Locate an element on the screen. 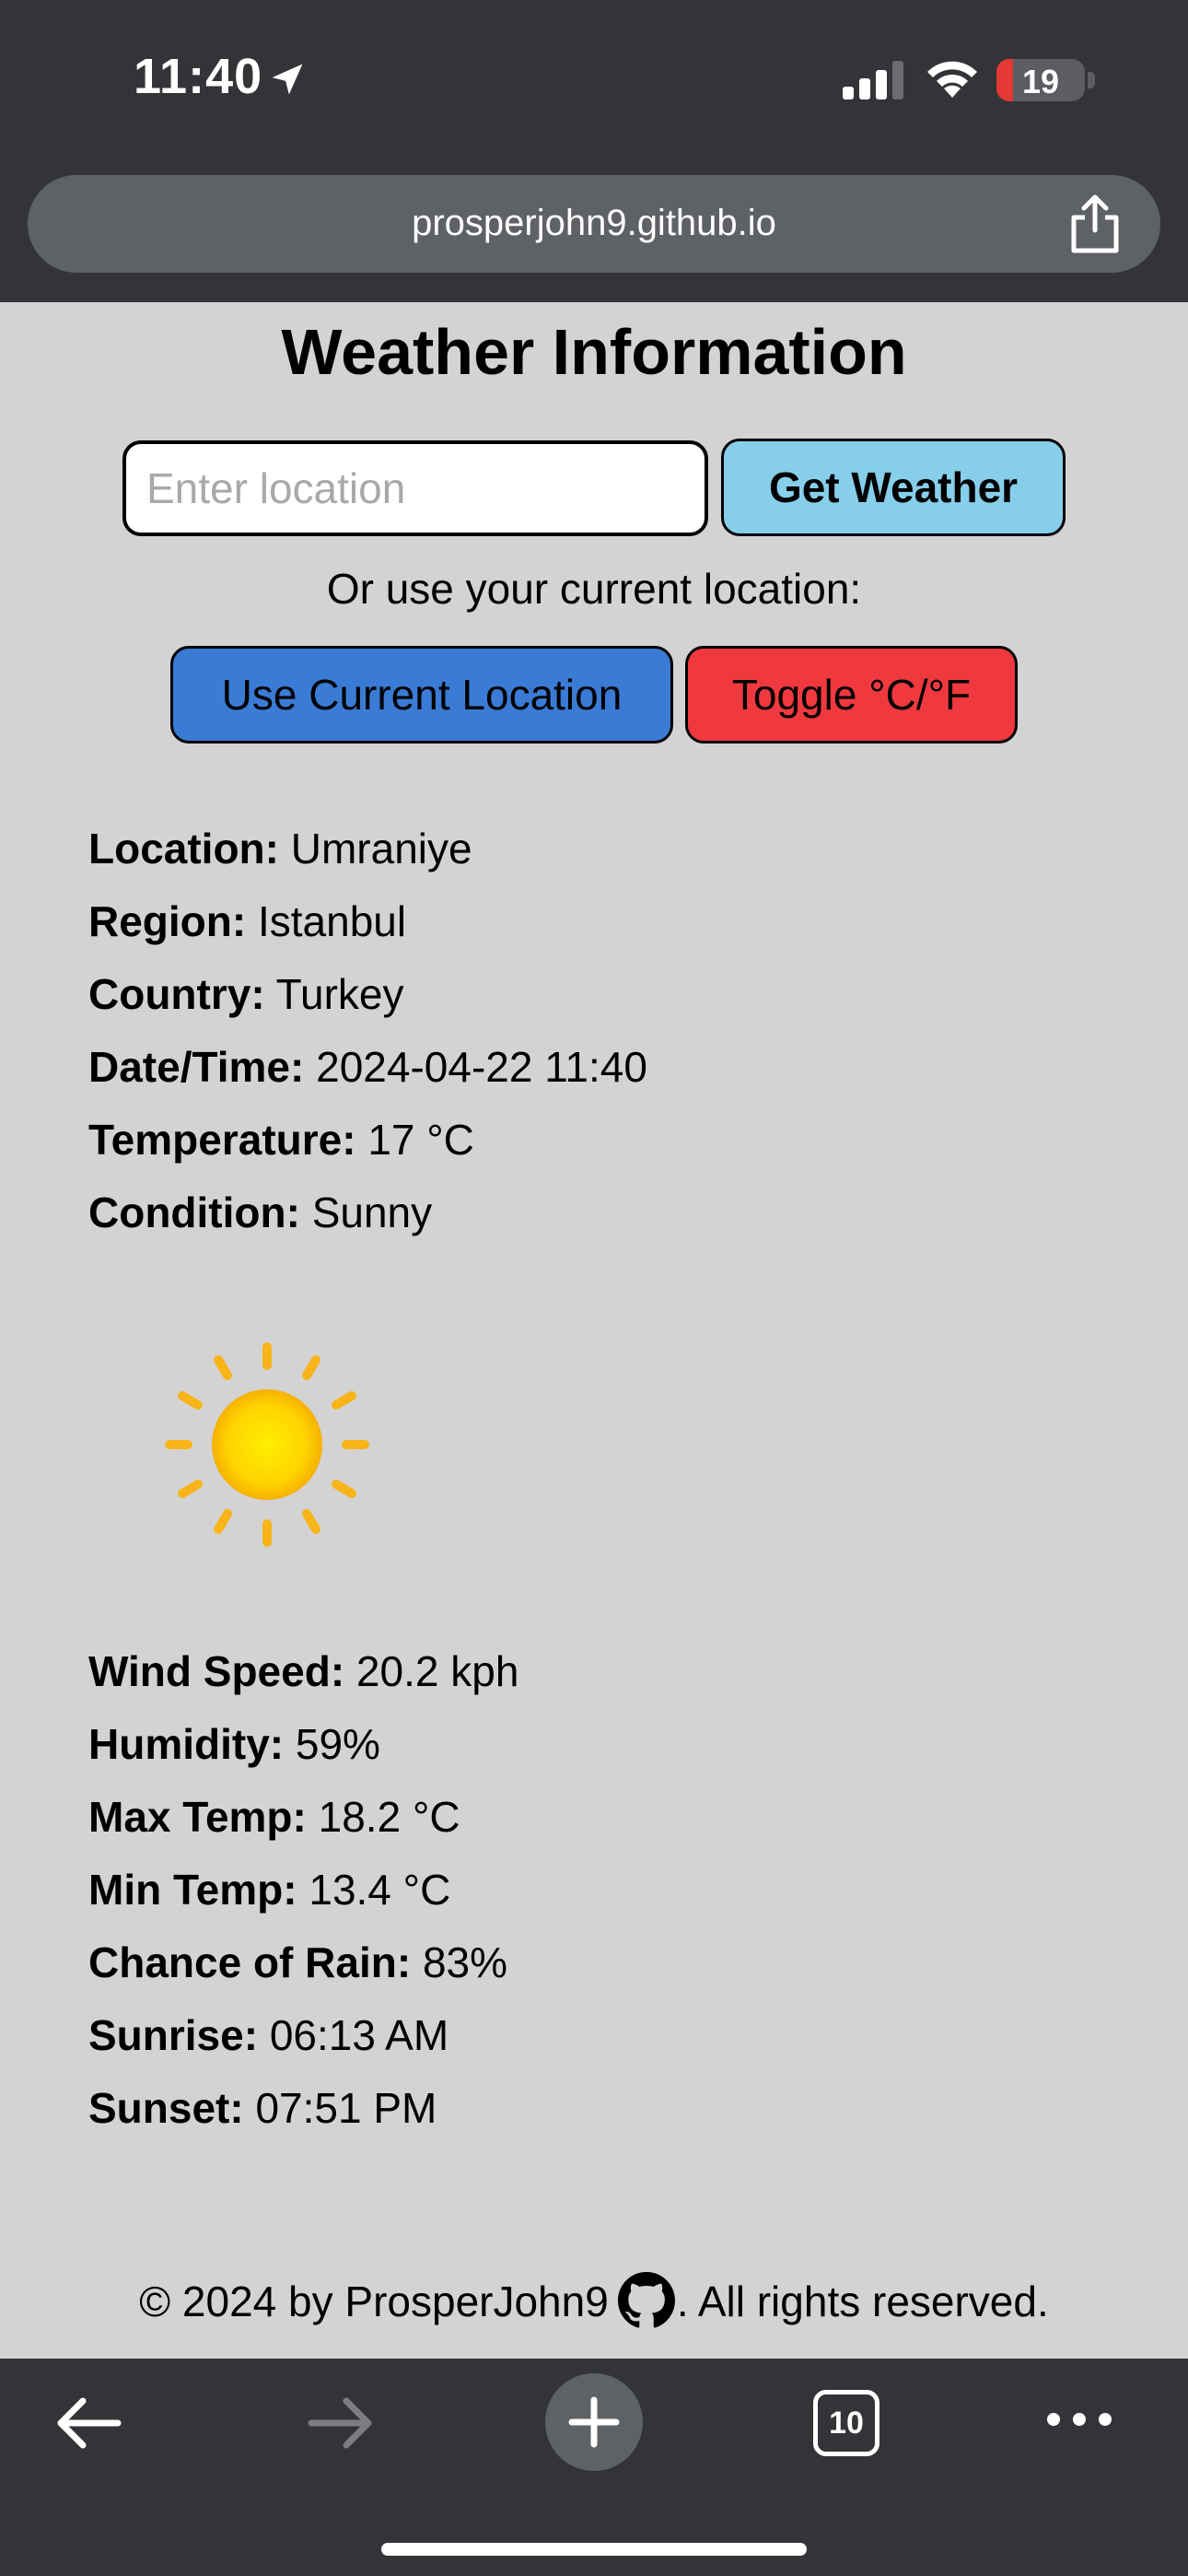 The image size is (1188, 2576). info-value: 18.2 °C is located at coordinates (389, 1817).